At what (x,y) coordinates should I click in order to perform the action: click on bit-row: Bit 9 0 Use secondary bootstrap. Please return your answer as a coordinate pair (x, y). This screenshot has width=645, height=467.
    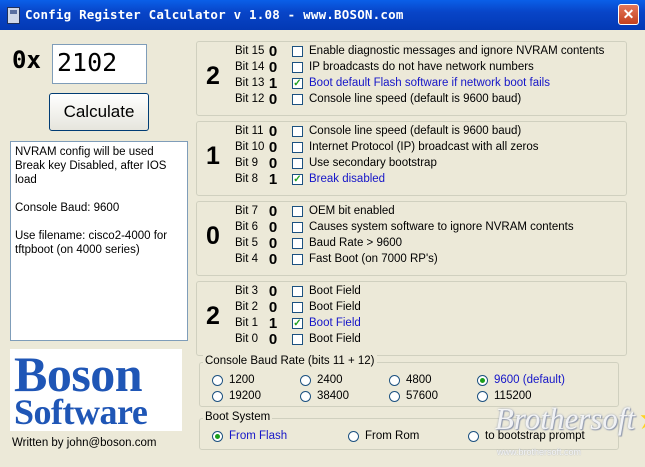
    Looking at the image, I should click on (412, 163).